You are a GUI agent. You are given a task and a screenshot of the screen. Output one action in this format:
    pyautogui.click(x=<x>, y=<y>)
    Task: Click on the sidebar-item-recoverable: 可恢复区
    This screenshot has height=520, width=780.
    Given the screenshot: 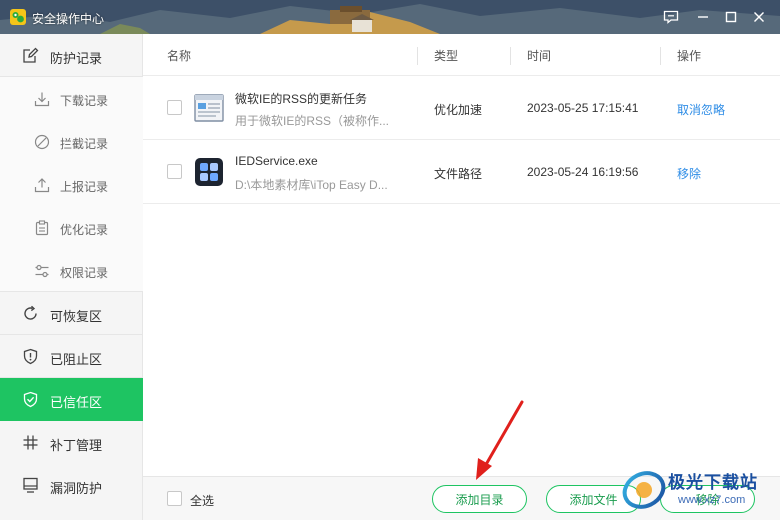 What is the action you would take?
    pyautogui.click(x=71, y=313)
    